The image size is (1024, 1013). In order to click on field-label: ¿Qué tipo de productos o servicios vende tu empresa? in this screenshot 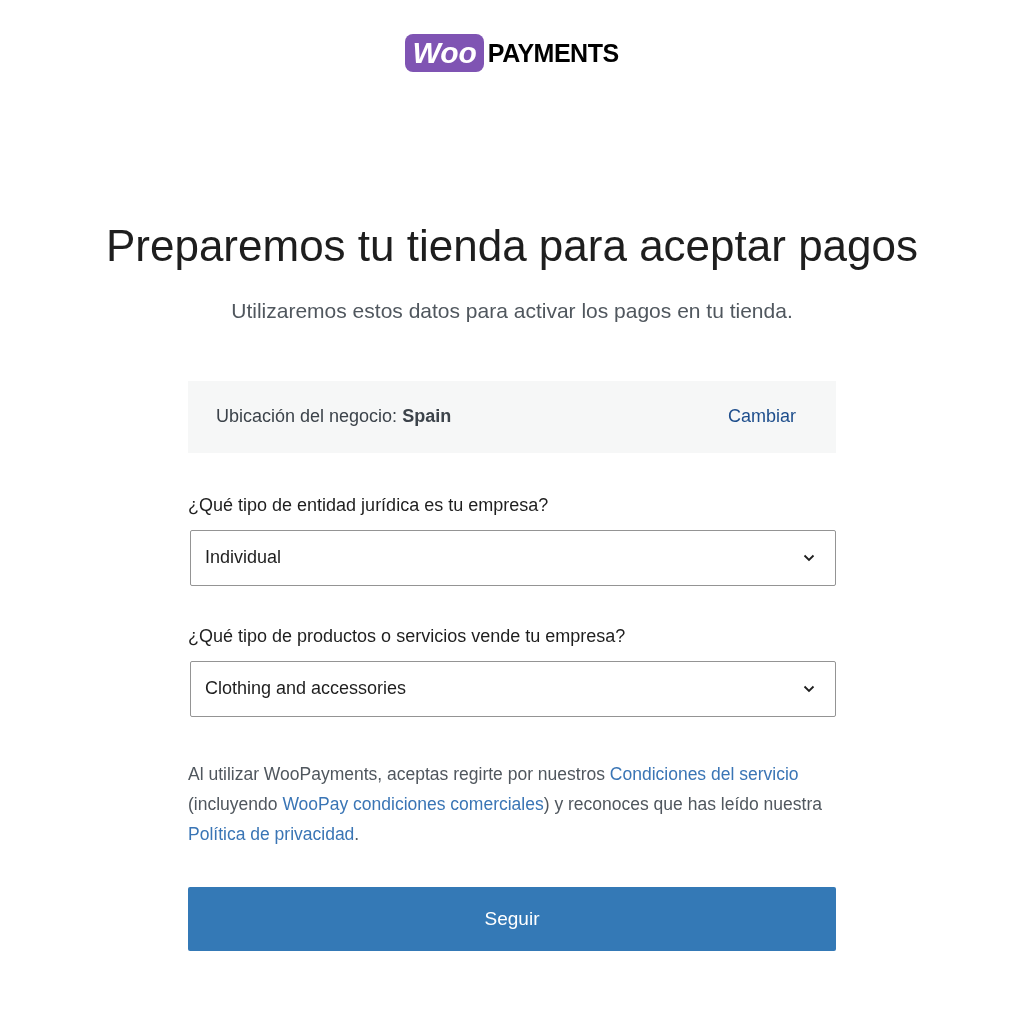, I will do `click(407, 636)`.